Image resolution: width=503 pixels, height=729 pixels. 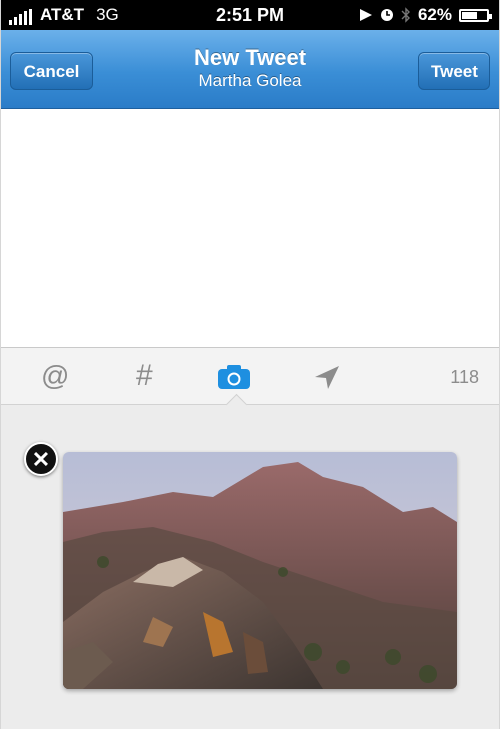 What do you see at coordinates (250, 15) in the screenshot?
I see `status-bar: AT&T 3G 2:51 PM 62%` at bounding box center [250, 15].